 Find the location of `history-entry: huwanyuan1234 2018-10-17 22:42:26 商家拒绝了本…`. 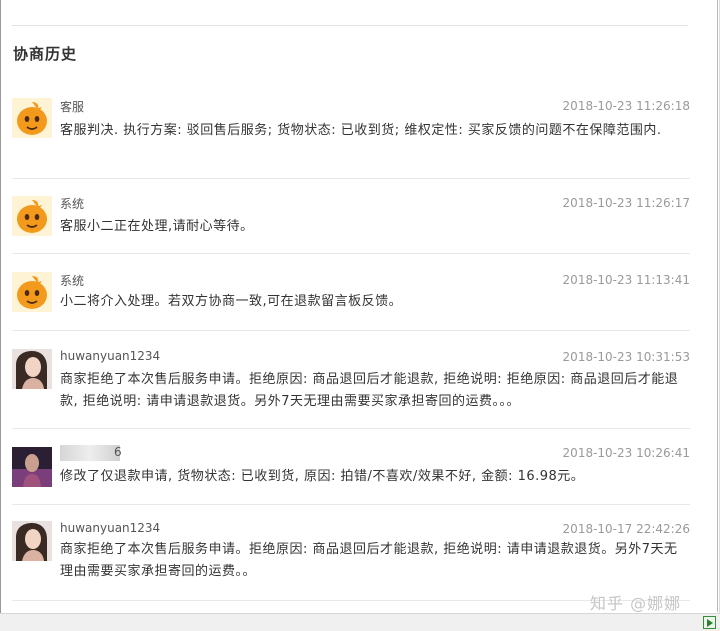

history-entry: huwanyuan1234 2018-10-17 22:42:26 商家拒绝了本… is located at coordinates (351, 552).